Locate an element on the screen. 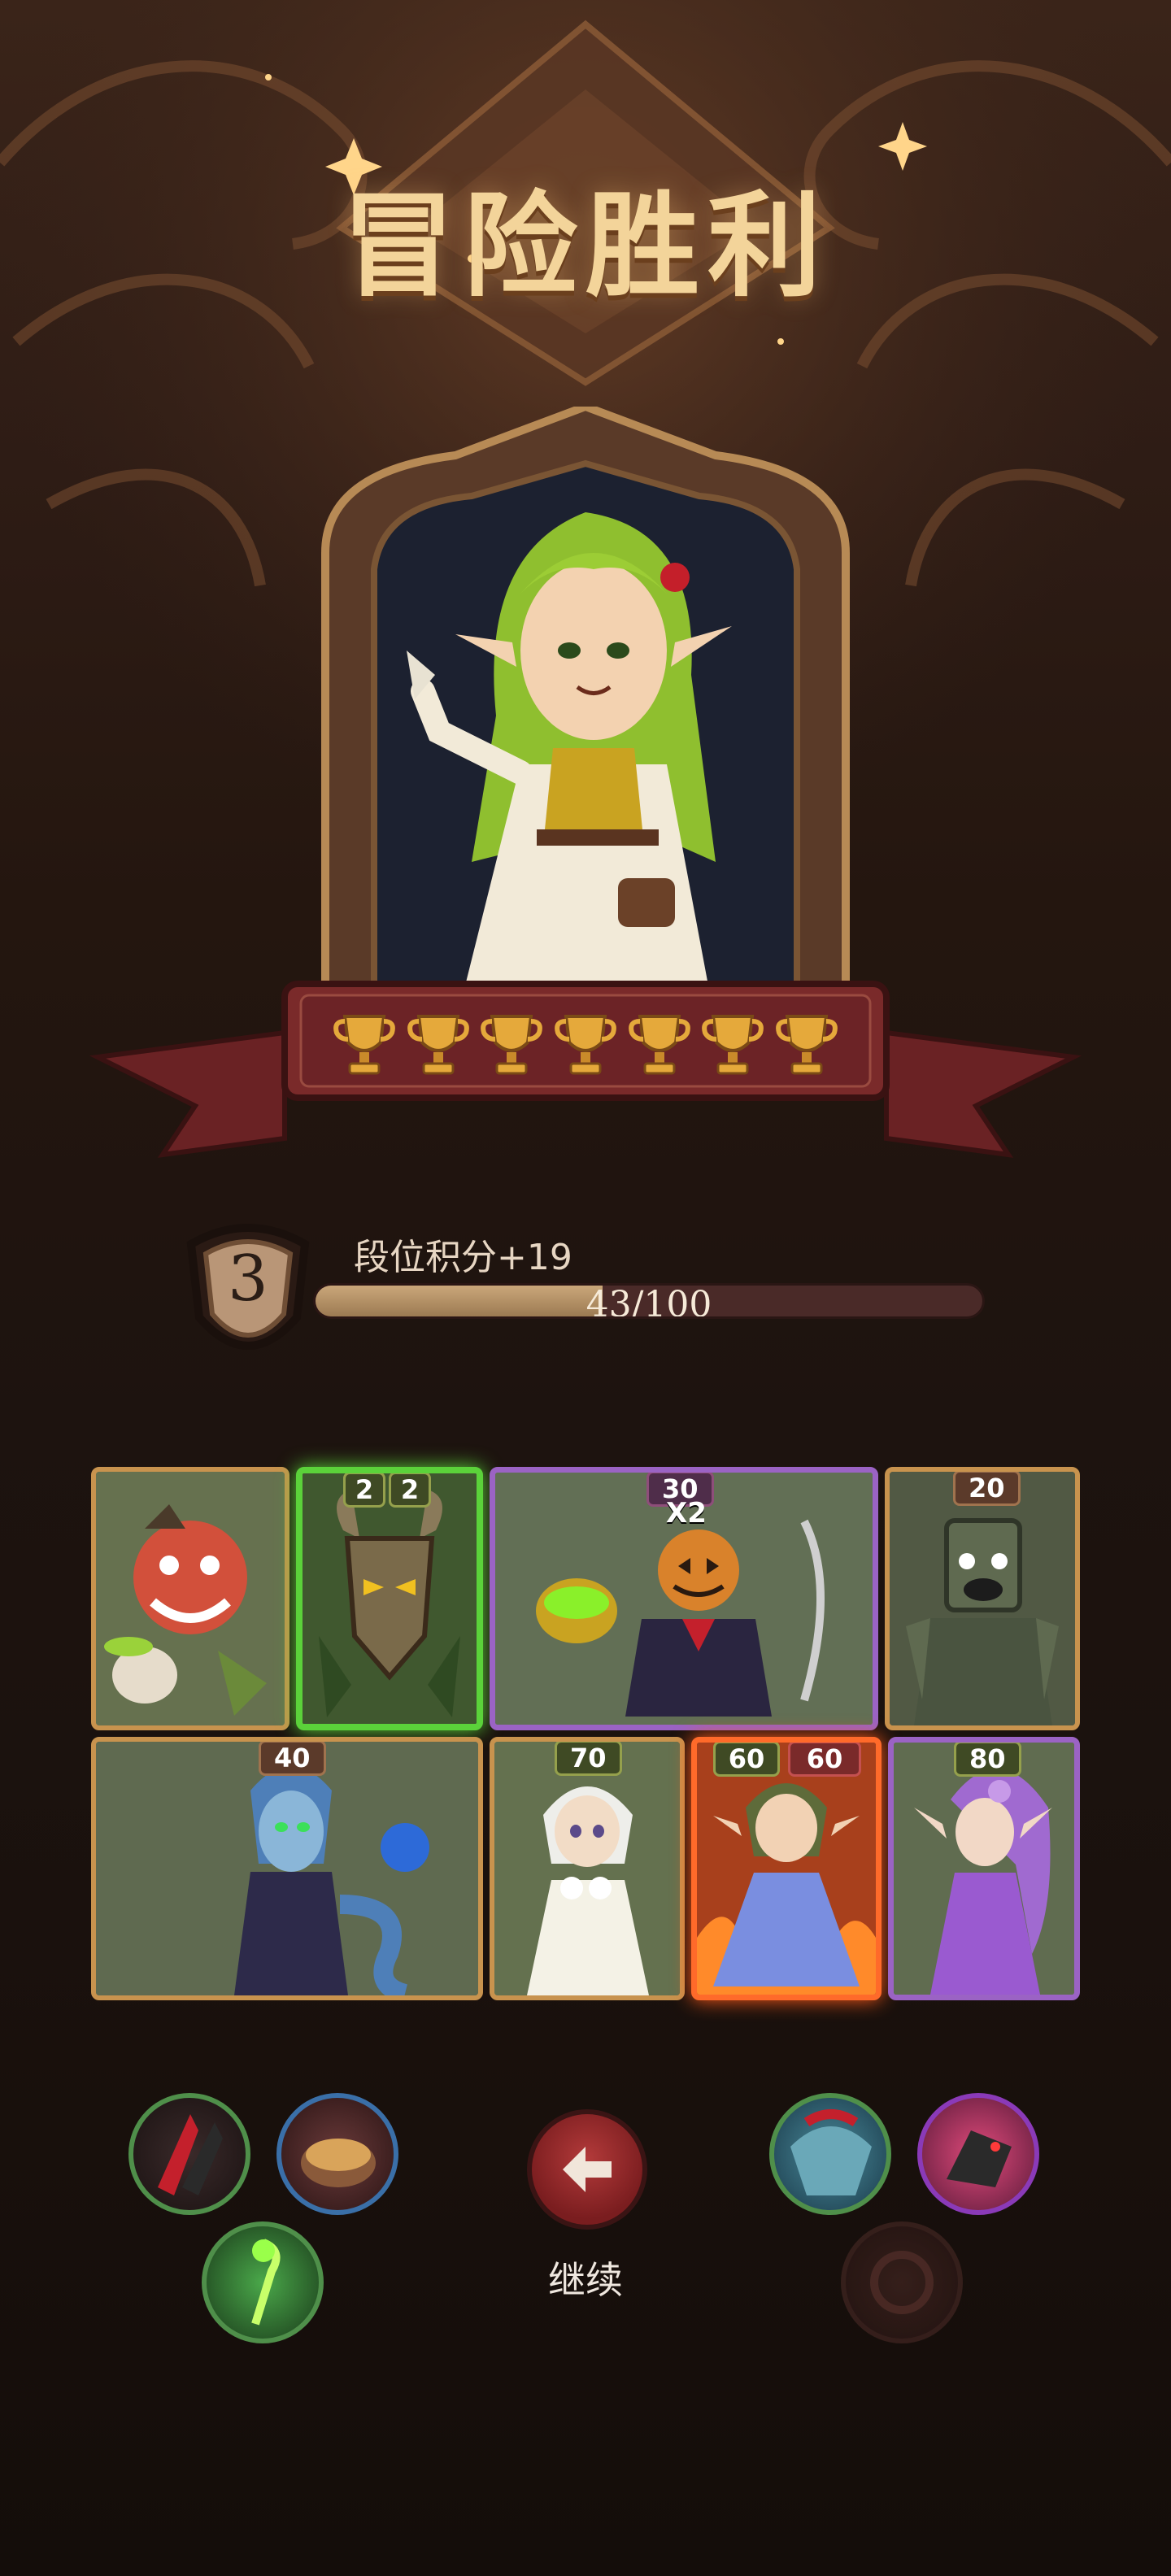 The image size is (1171, 2576). card-cost-badge: 20 is located at coordinates (987, 1489).